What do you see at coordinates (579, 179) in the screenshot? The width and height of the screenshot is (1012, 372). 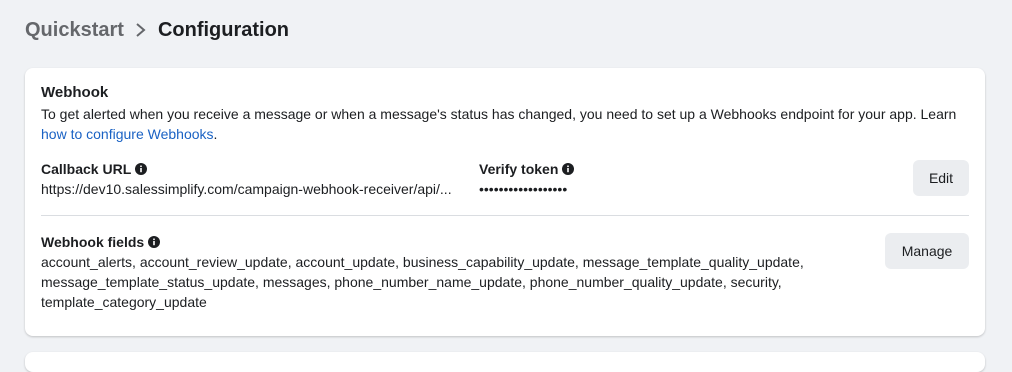 I see `verify-token-section: Verify token ••••••••••••••••••` at bounding box center [579, 179].